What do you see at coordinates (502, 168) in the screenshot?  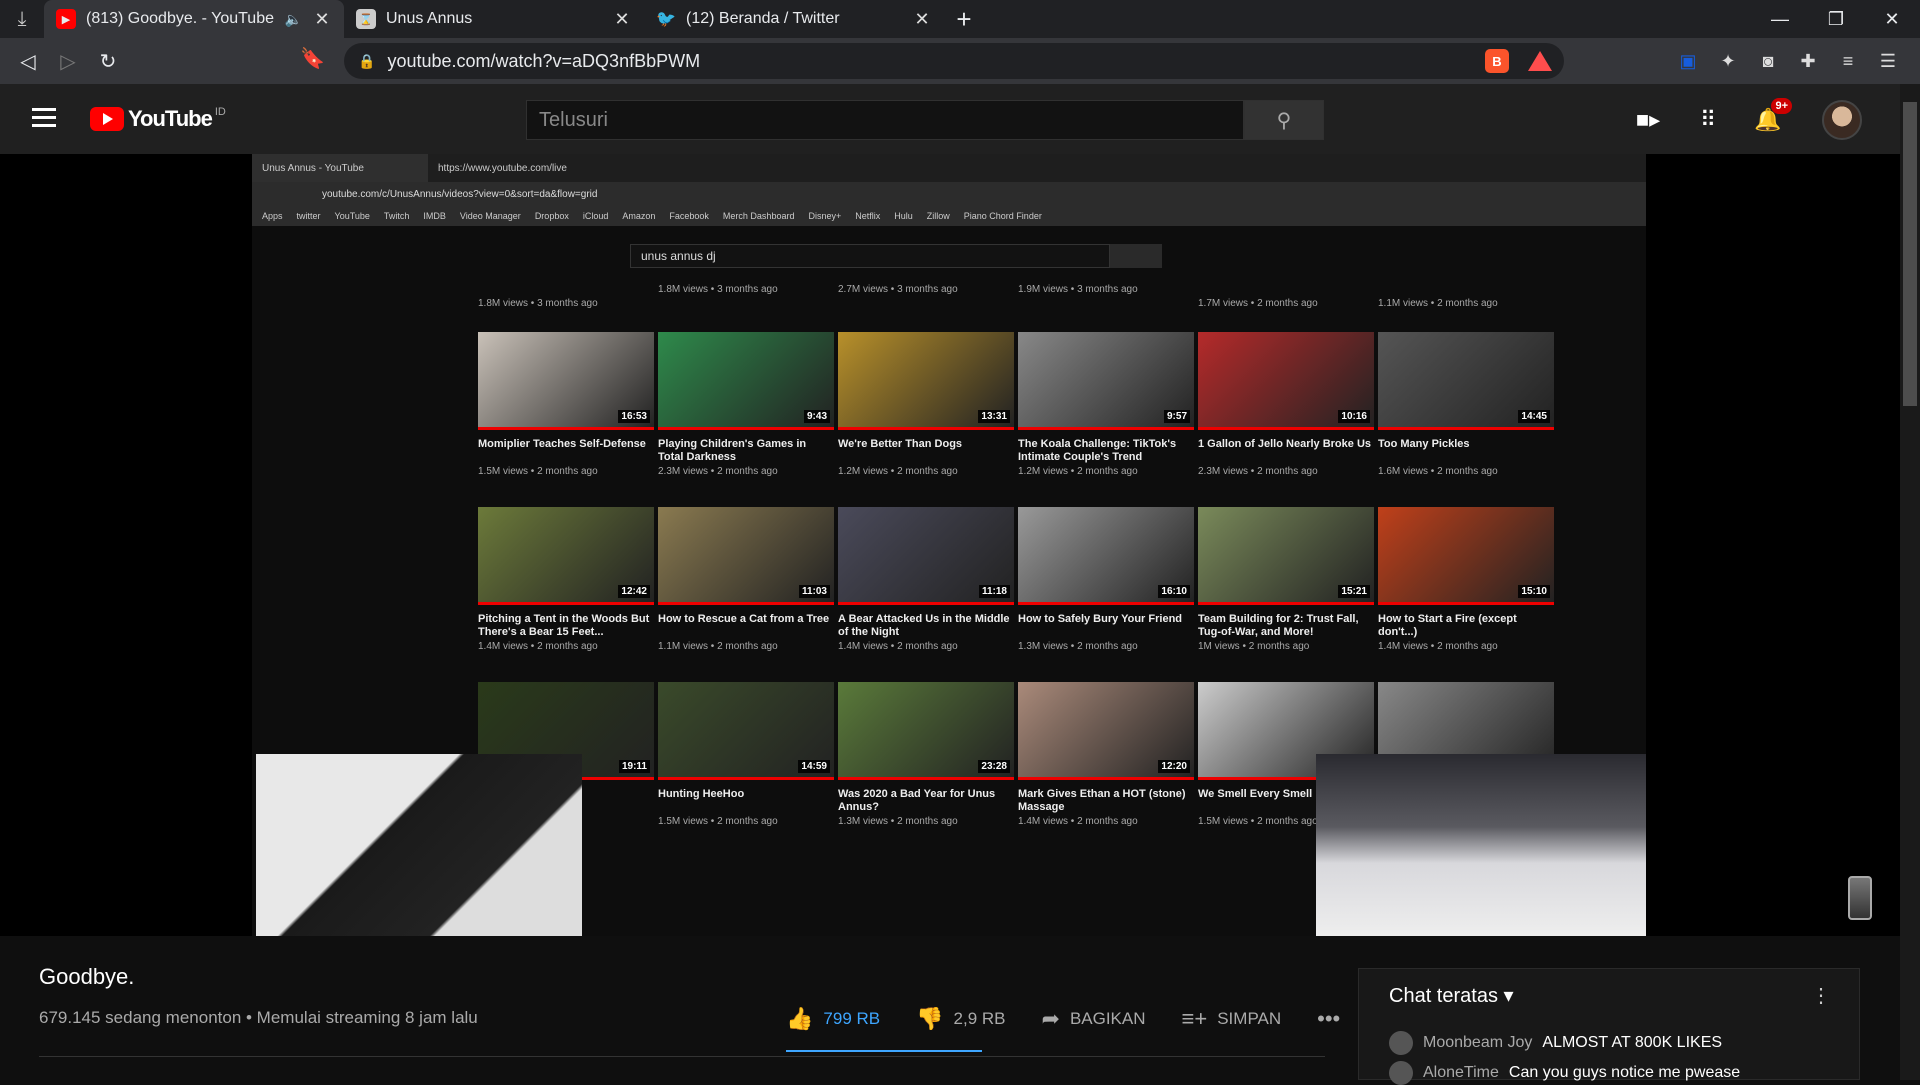 I see `inner-tab: https://www.youtube.com/live` at bounding box center [502, 168].